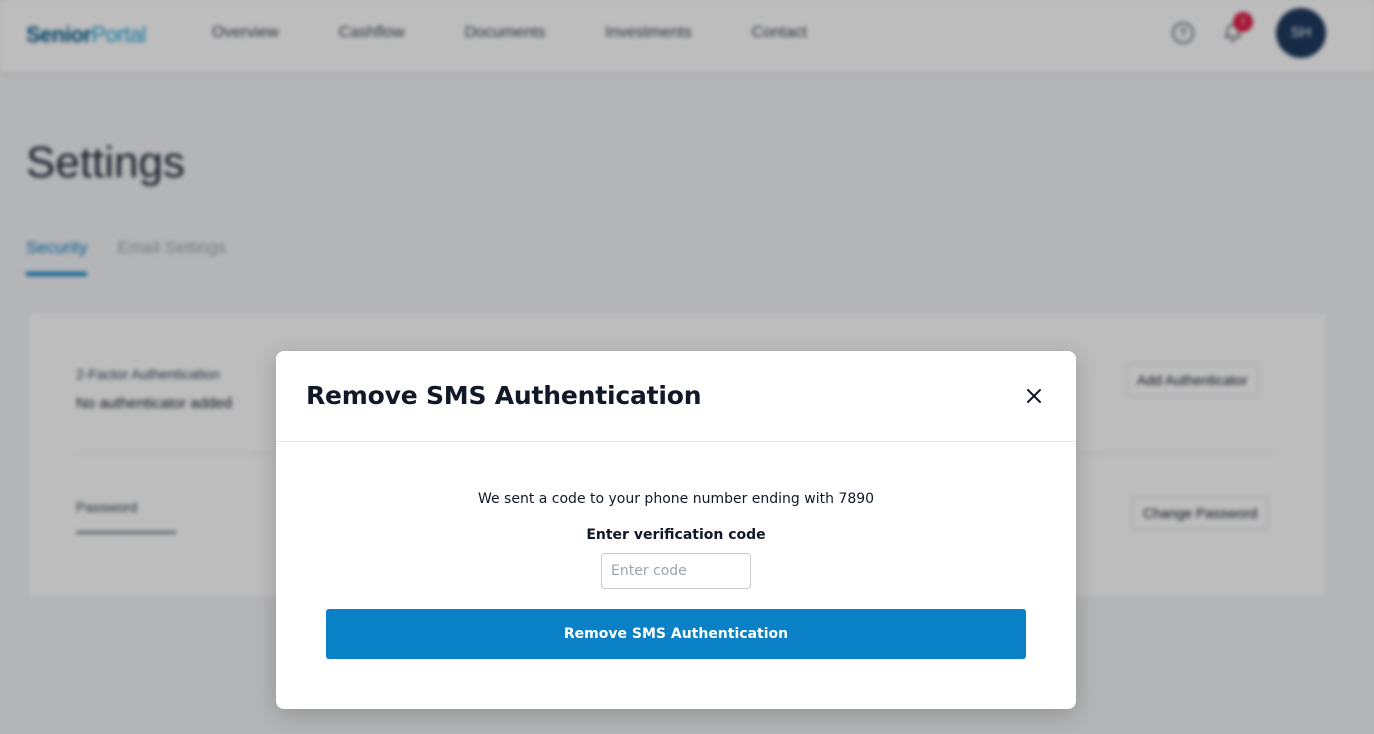  What do you see at coordinates (676, 535) in the screenshot?
I see `verification-code-label: Enter verification code` at bounding box center [676, 535].